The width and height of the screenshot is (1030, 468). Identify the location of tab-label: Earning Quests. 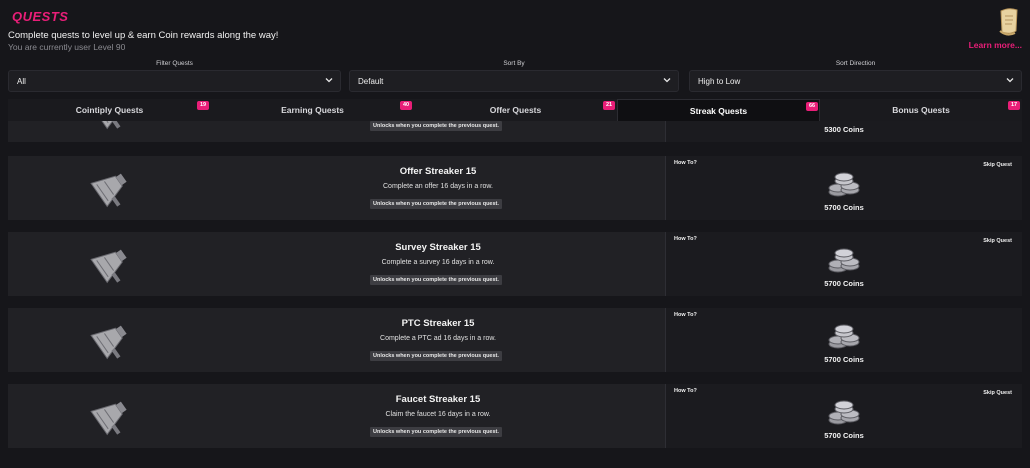
(312, 110).